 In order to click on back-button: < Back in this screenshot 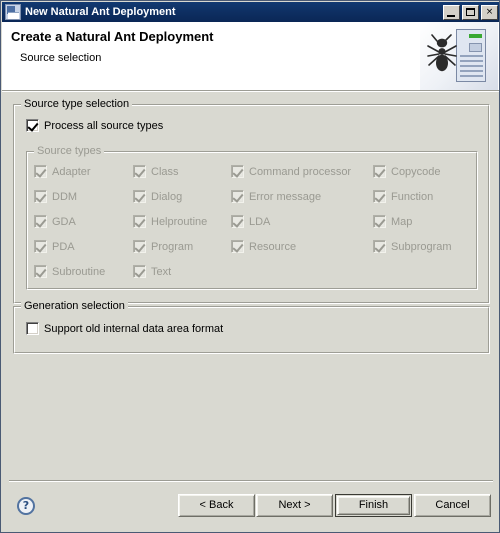, I will do `click(216, 505)`.